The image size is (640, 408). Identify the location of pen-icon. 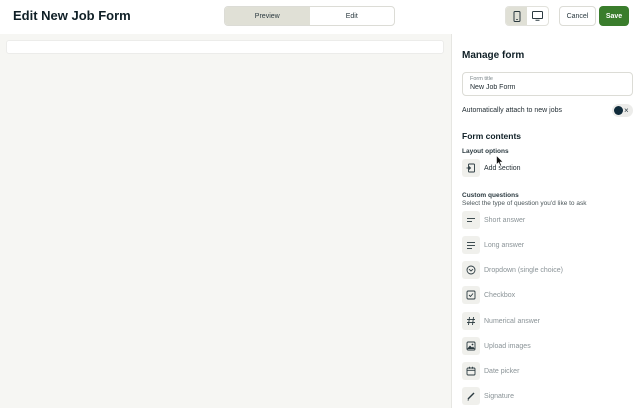
(471, 396).